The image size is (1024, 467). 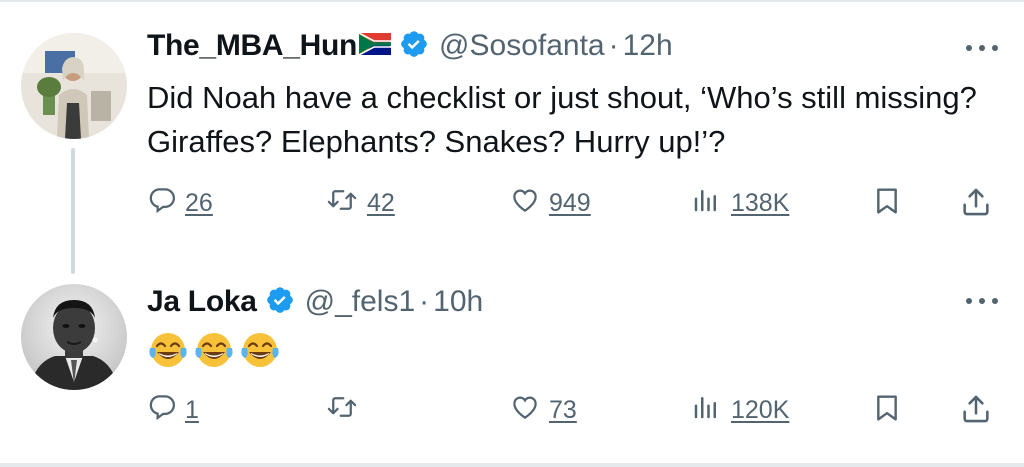 What do you see at coordinates (375, 45) in the screenshot?
I see `south-africa-flag-icon` at bounding box center [375, 45].